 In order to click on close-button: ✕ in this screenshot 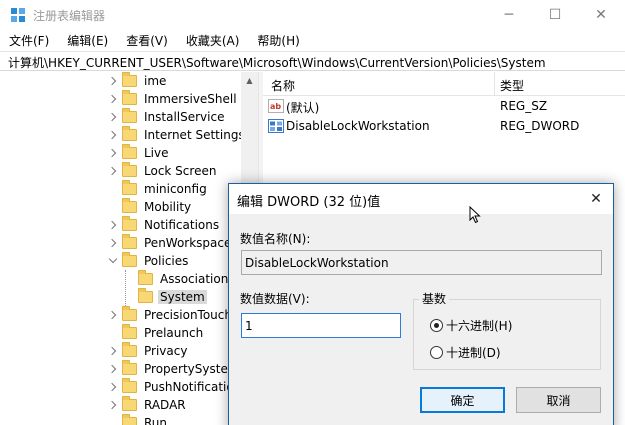, I will do `click(601, 15)`.